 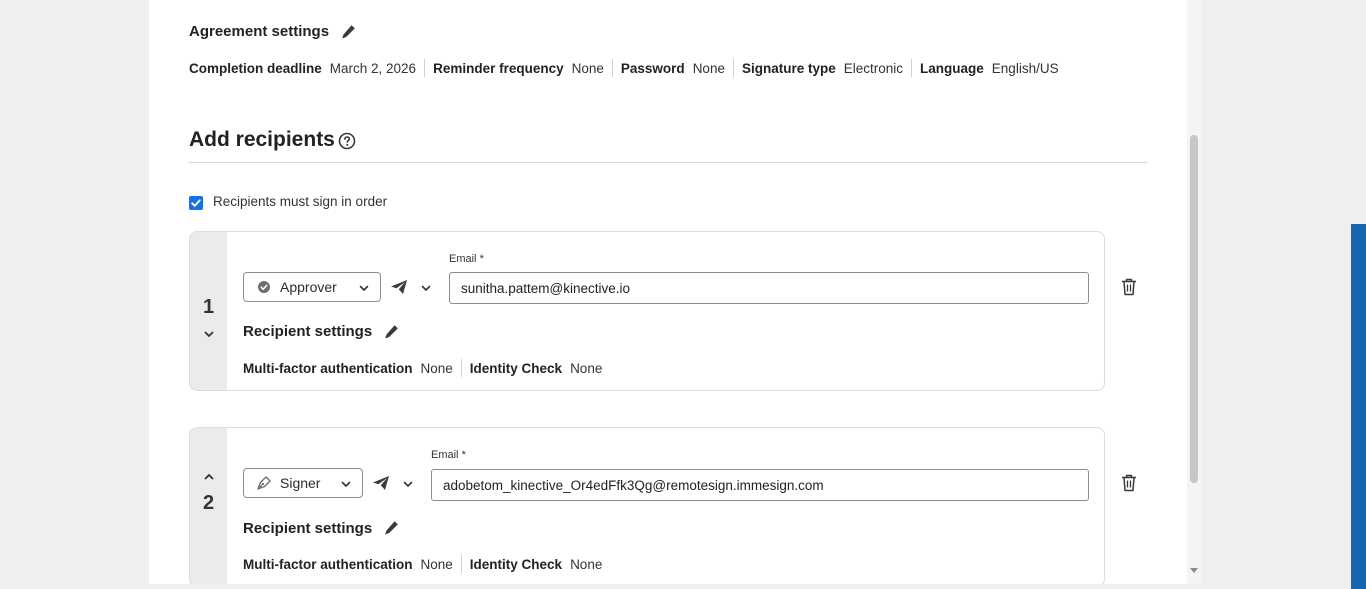 I want to click on language-value: English/US, so click(x=1025, y=68).